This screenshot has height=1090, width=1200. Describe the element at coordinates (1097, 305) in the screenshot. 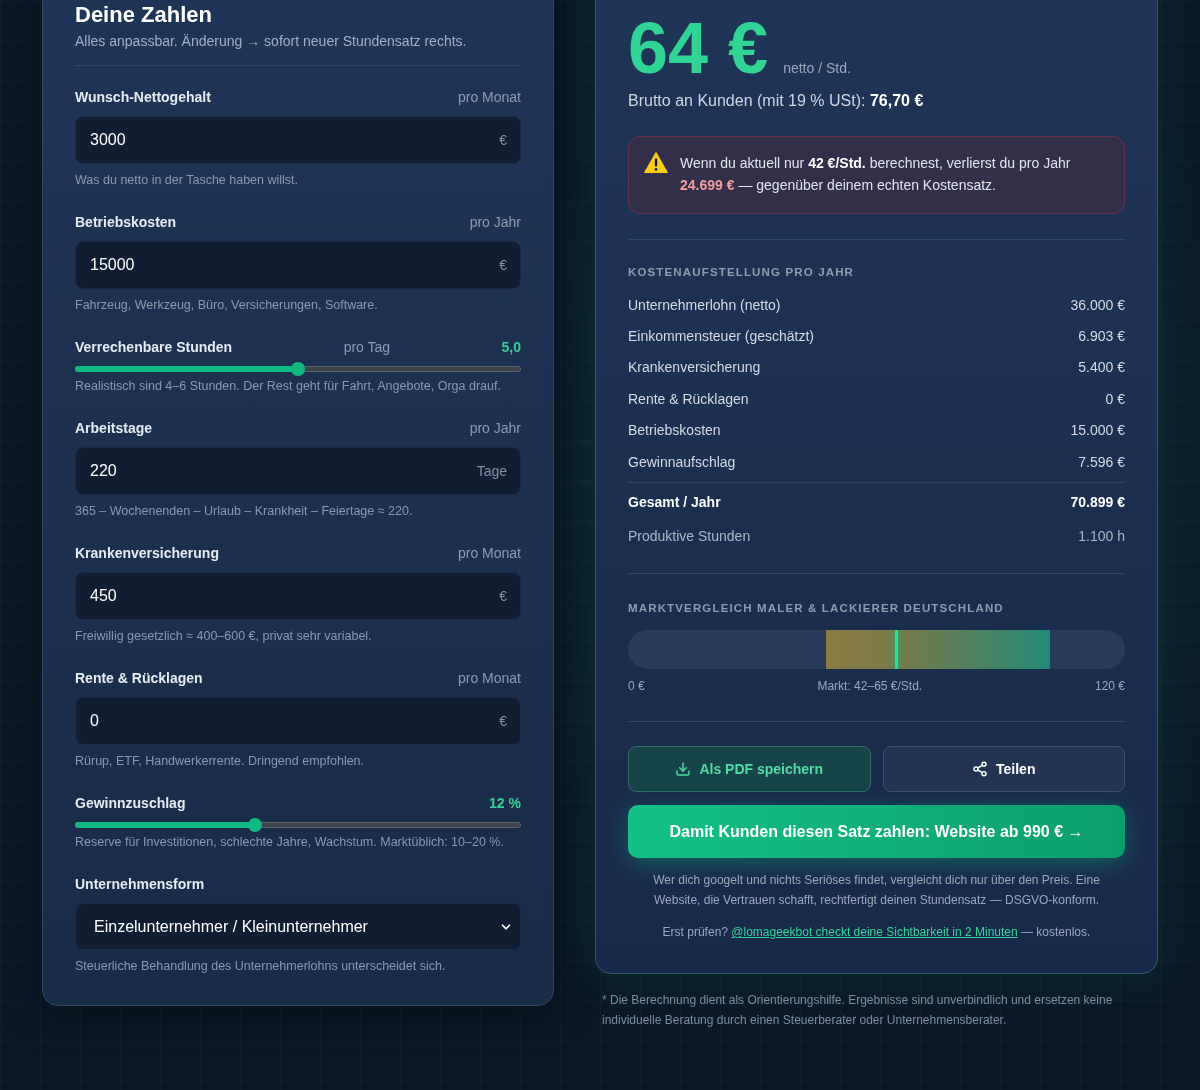

I see `cost-value: 36.000 €` at that location.